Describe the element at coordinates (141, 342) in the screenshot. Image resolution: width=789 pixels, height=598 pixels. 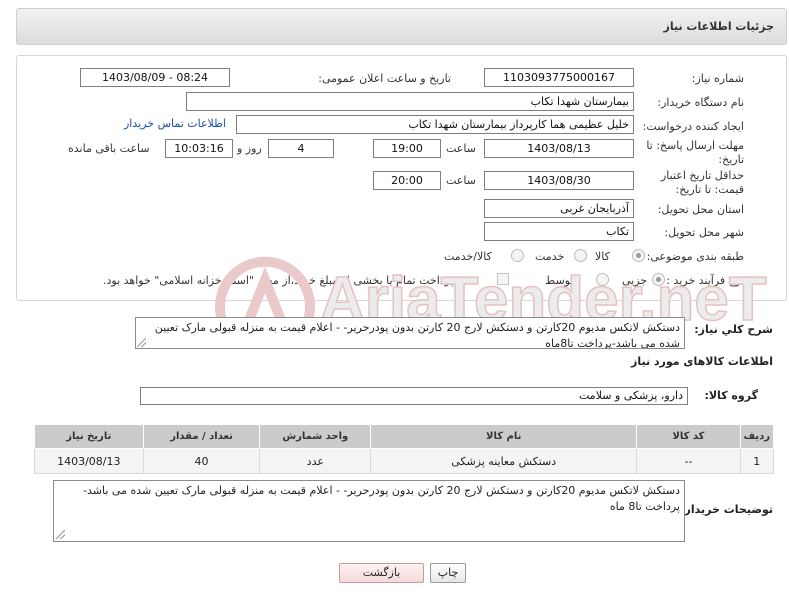
I see `resize-grip-icon` at that location.